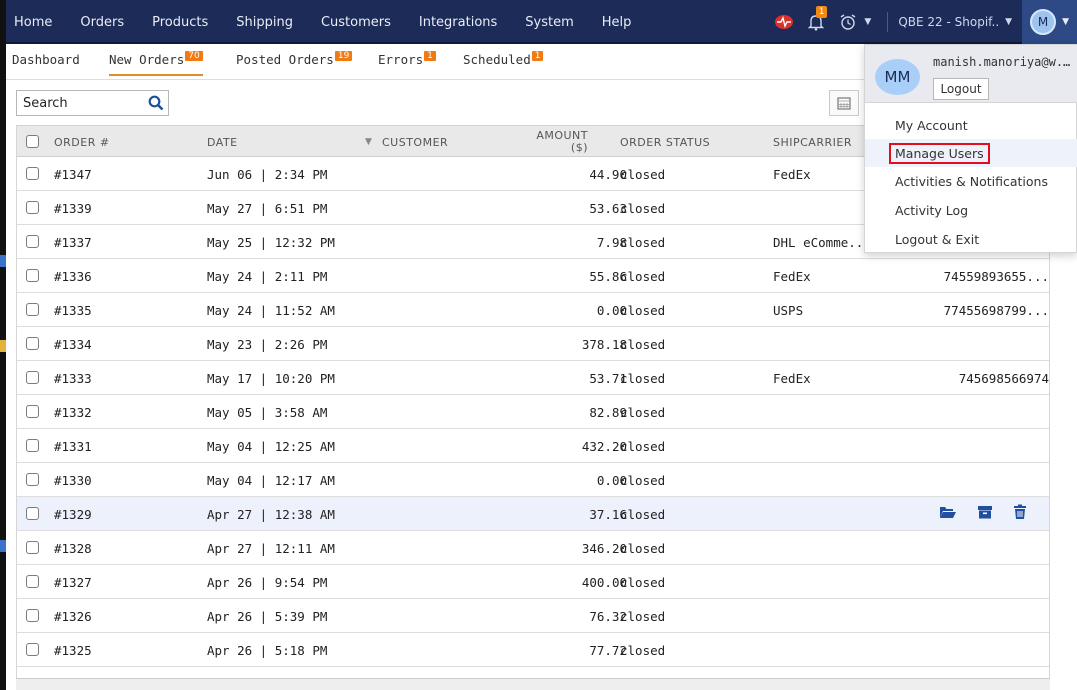  What do you see at coordinates (82, 142) in the screenshot?
I see `col-order: ORDER #` at bounding box center [82, 142].